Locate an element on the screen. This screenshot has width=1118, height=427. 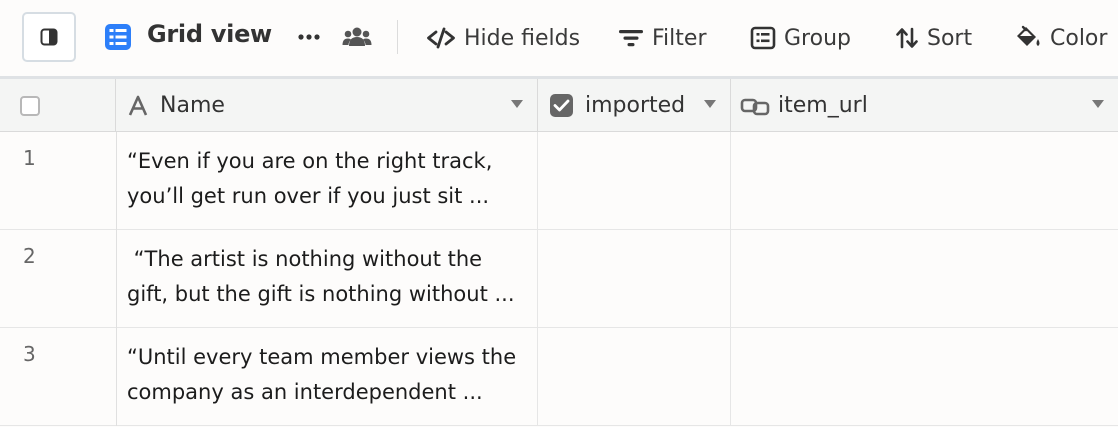
sidebar-toggle-button is located at coordinates (49, 37).